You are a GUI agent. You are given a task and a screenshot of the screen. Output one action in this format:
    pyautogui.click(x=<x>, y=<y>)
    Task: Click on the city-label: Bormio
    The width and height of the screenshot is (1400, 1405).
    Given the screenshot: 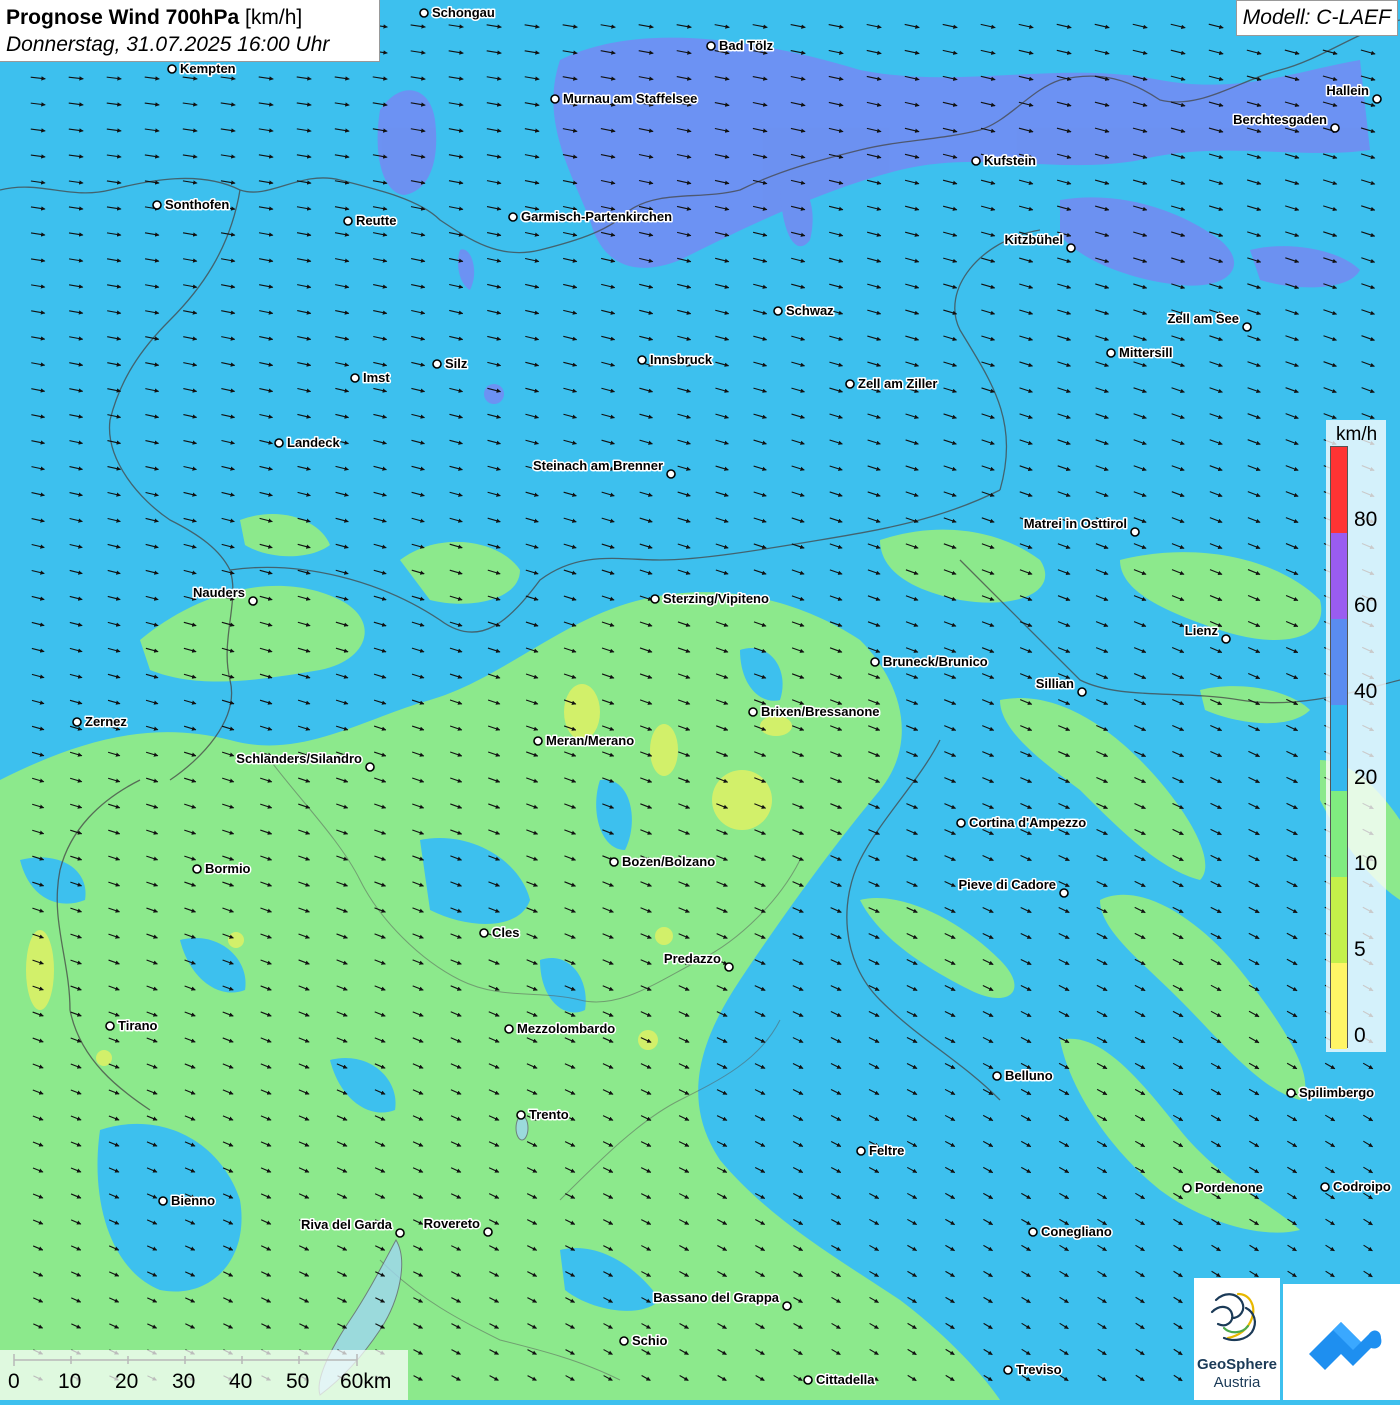 What is the action you would take?
    pyautogui.click(x=228, y=868)
    